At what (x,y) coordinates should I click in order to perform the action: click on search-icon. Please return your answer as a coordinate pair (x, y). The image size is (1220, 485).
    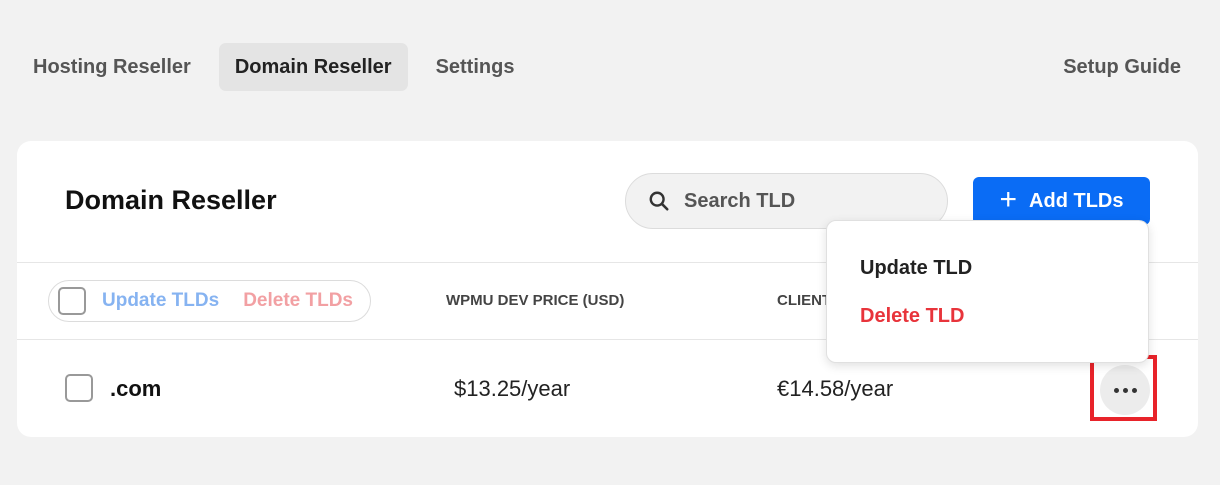
    Looking at the image, I should click on (659, 201).